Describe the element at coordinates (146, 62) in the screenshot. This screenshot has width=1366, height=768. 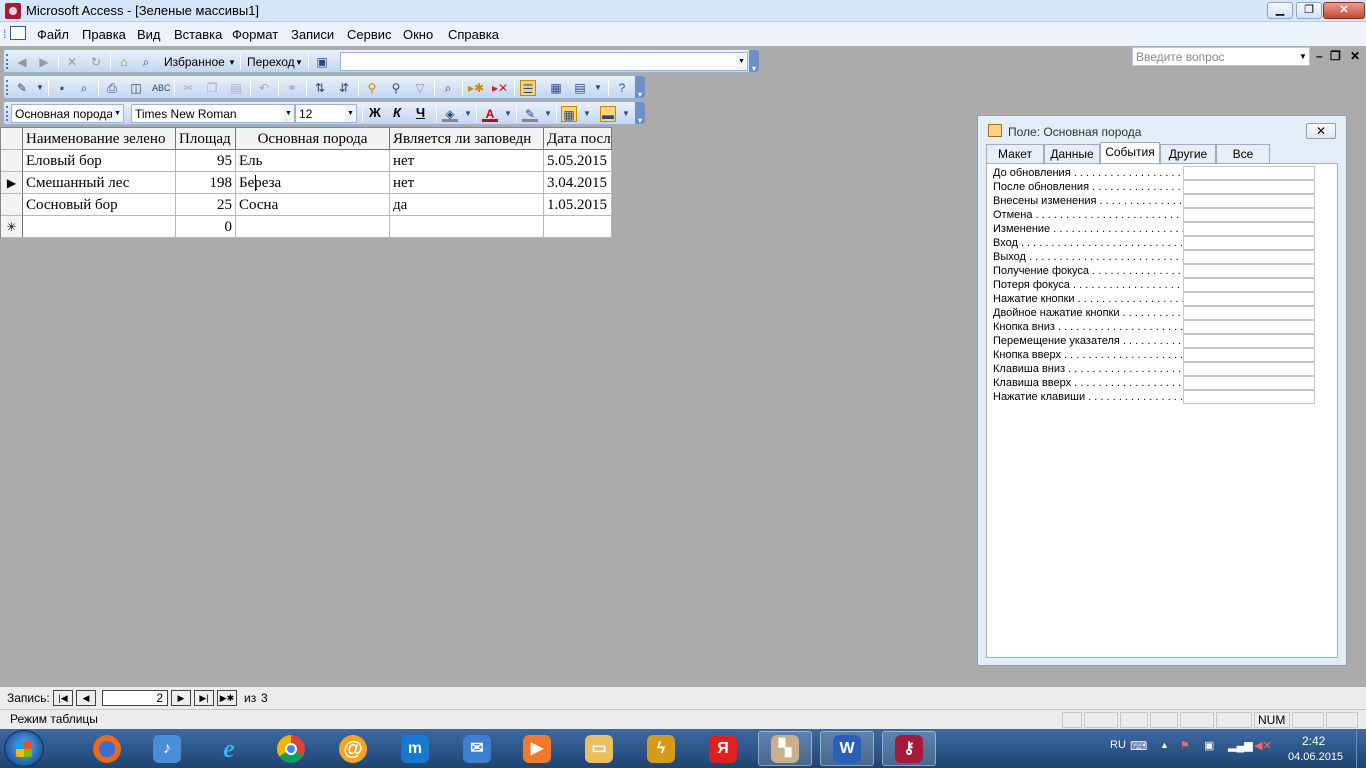
I see `search-web-icon: ⌕` at that location.